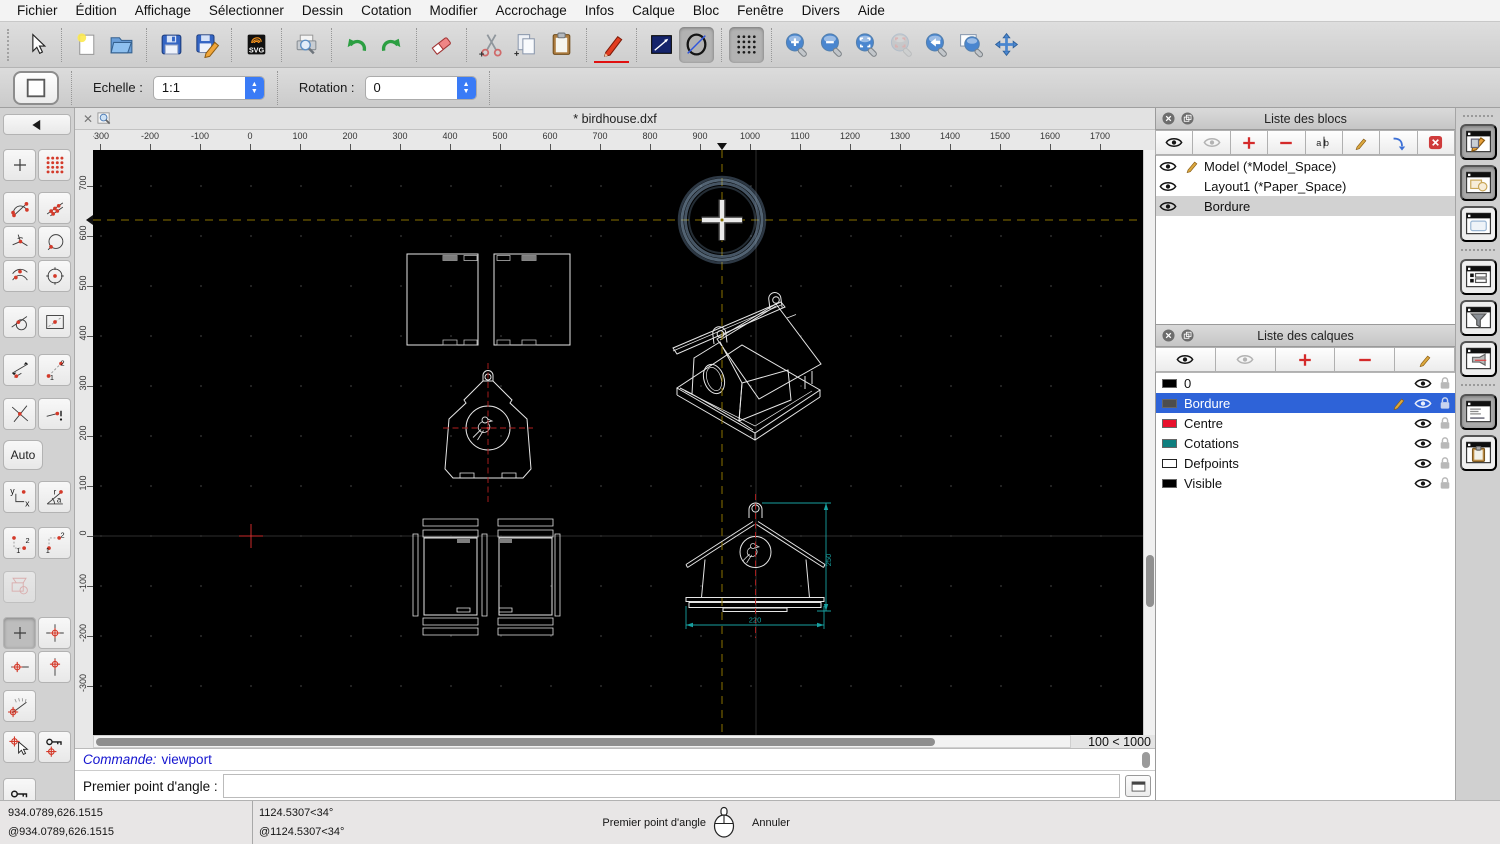 The height and width of the screenshot is (844, 1500). What do you see at coordinates (1138, 786) in the screenshot?
I see `command-window-button` at bounding box center [1138, 786].